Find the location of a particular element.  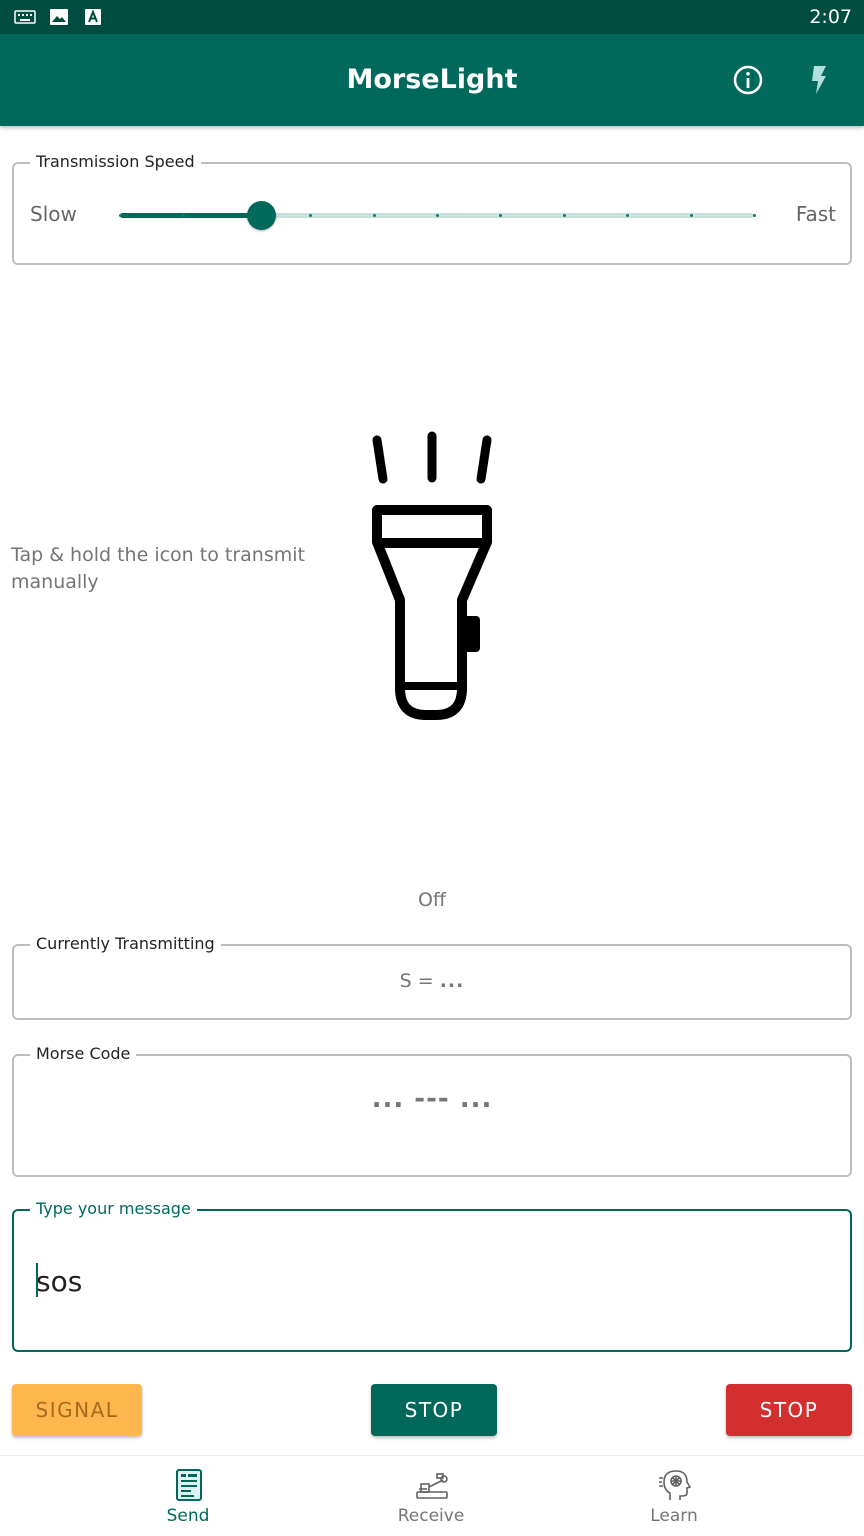

stop-red-button: STOP is located at coordinates (789, 1410).